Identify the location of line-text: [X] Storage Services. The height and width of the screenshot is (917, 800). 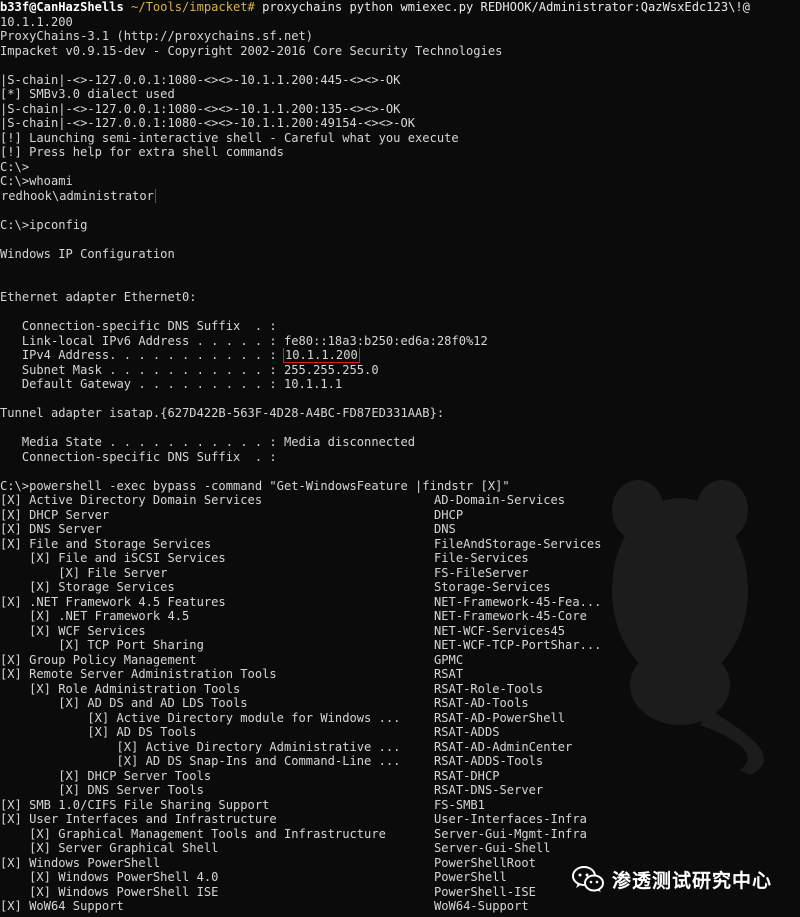
(87, 587).